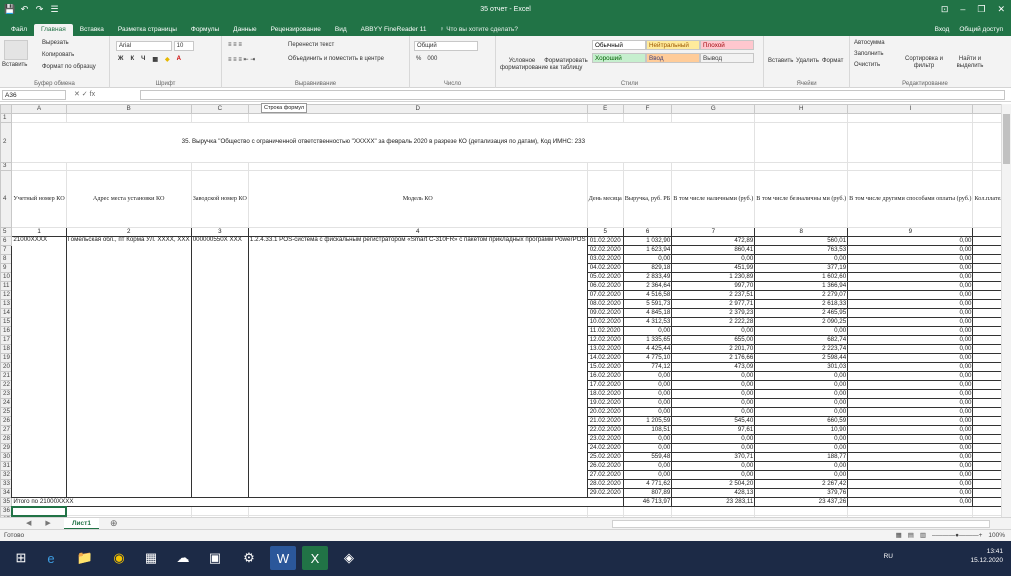 The width and height of the screenshot is (1011, 576). Describe the element at coordinates (69, 67) in the screenshot. I see `format-painter-button: Формат по образцу` at that location.